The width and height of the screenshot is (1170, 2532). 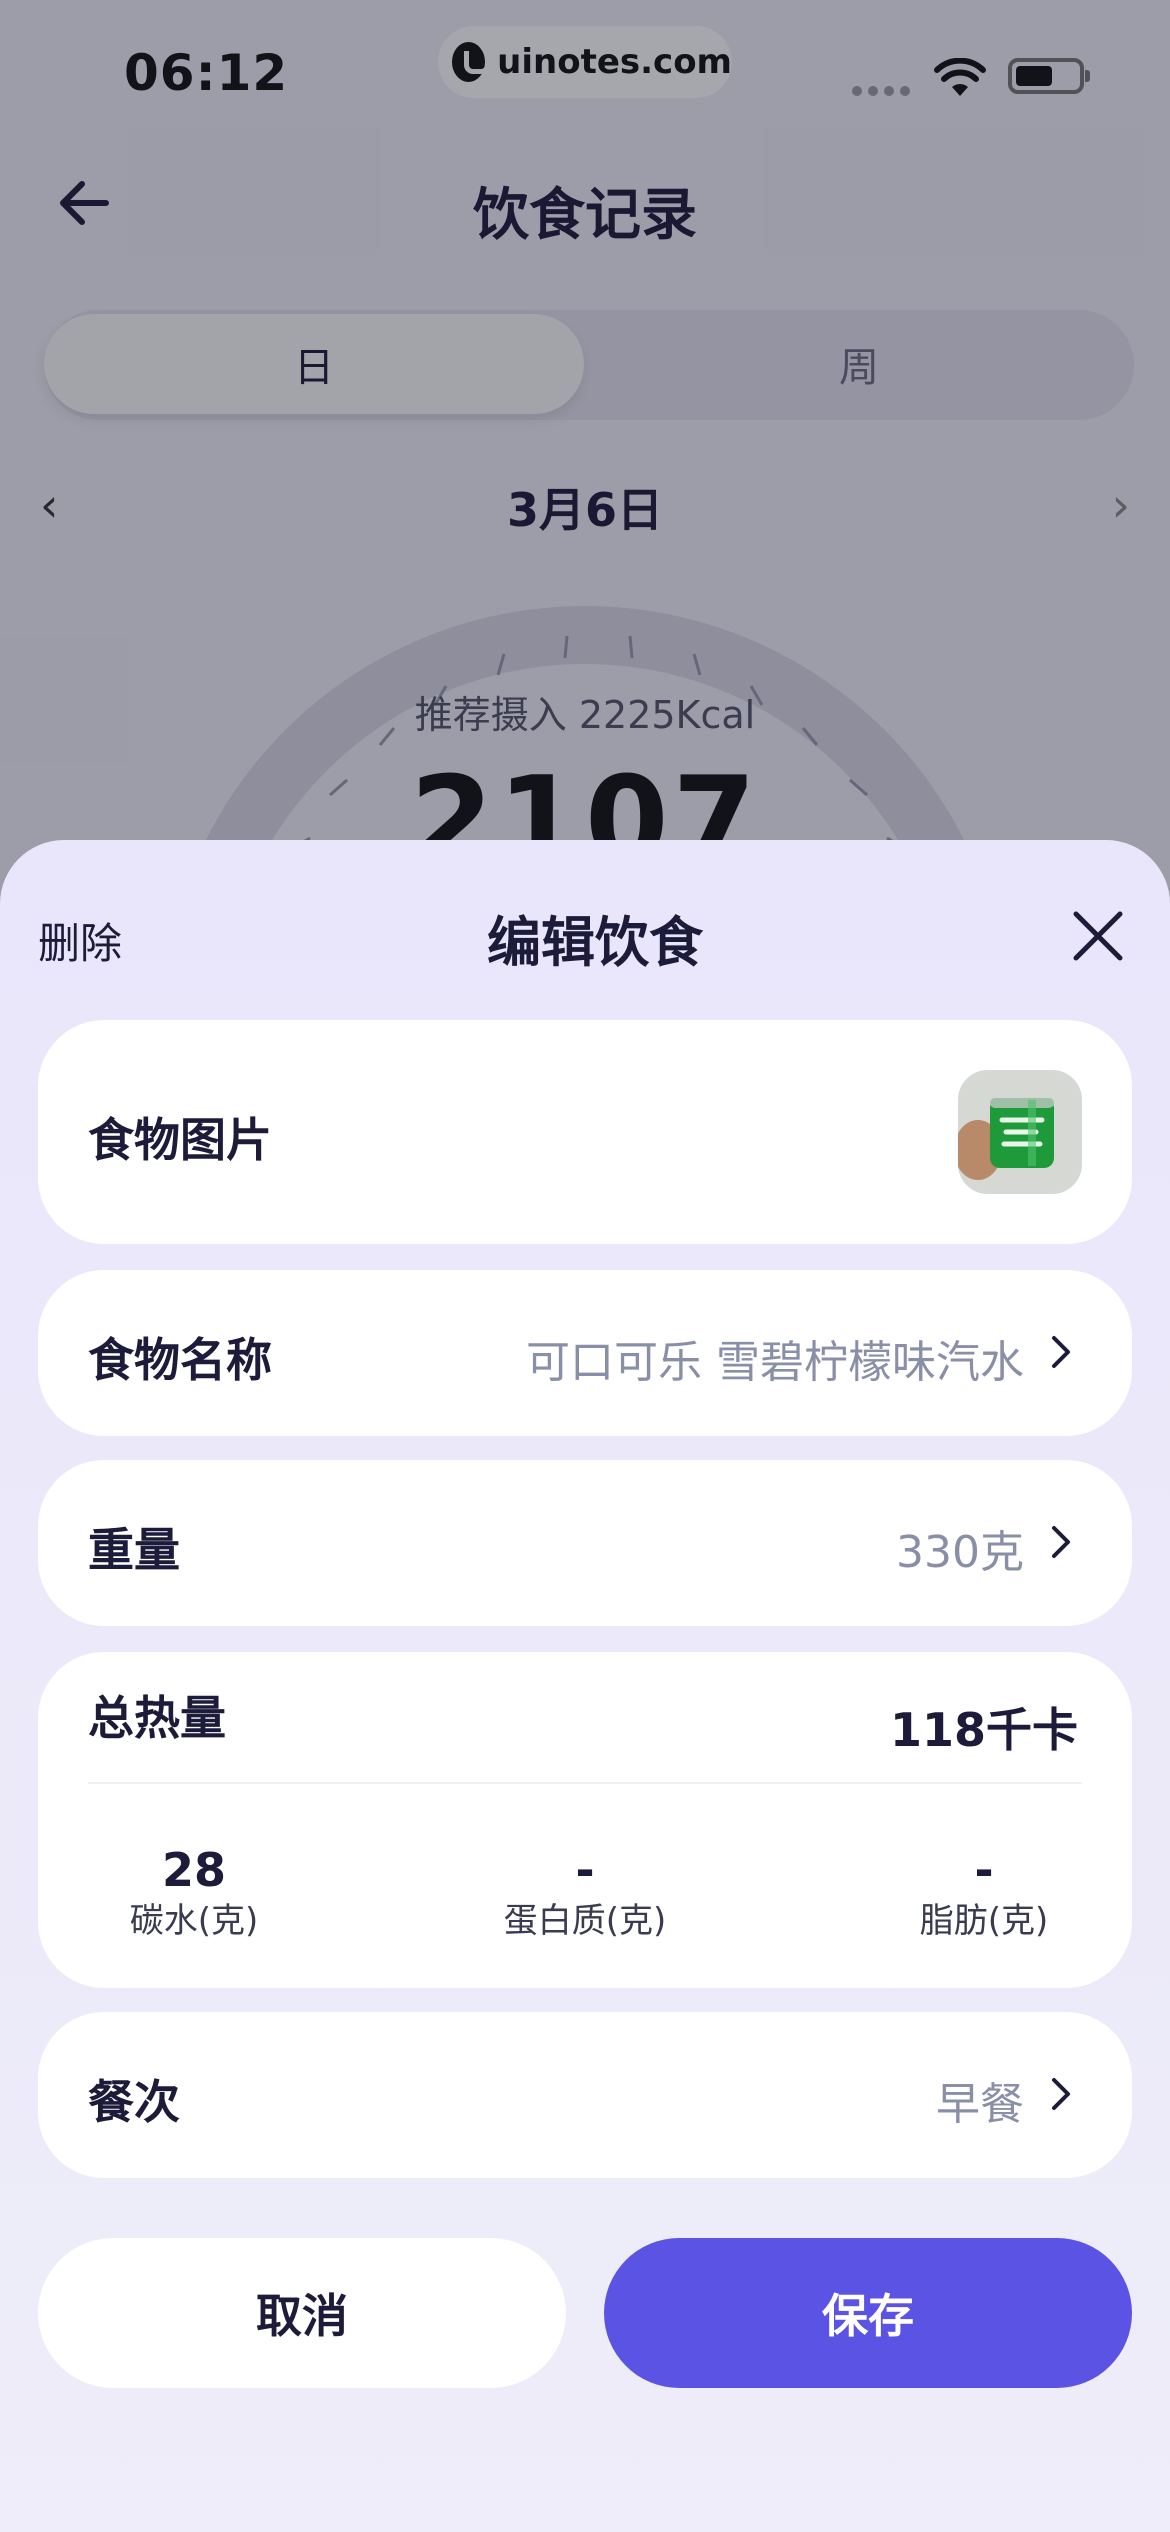 What do you see at coordinates (157, 1718) in the screenshot?
I see `total-calories-label: 总热量` at bounding box center [157, 1718].